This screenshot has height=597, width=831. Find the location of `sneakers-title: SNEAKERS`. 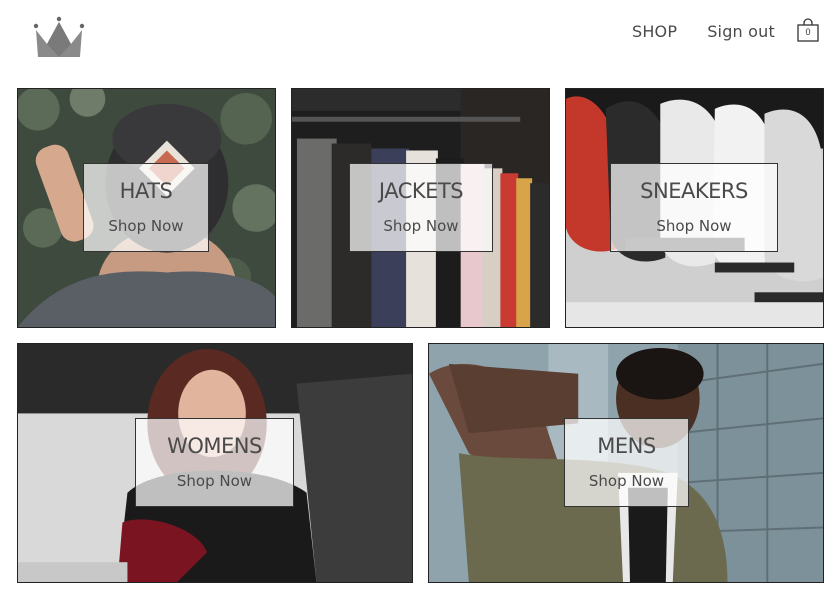

sneakers-title: SNEAKERS is located at coordinates (694, 191).